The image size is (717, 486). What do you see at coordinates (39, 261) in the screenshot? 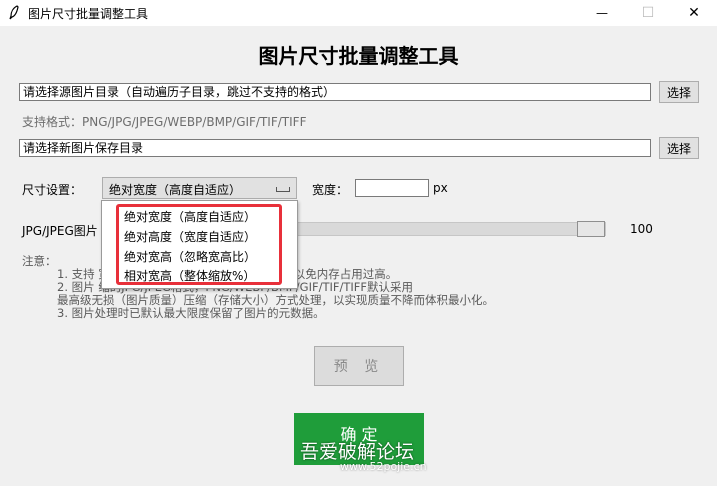
I see `notes-title: 注意：` at bounding box center [39, 261].